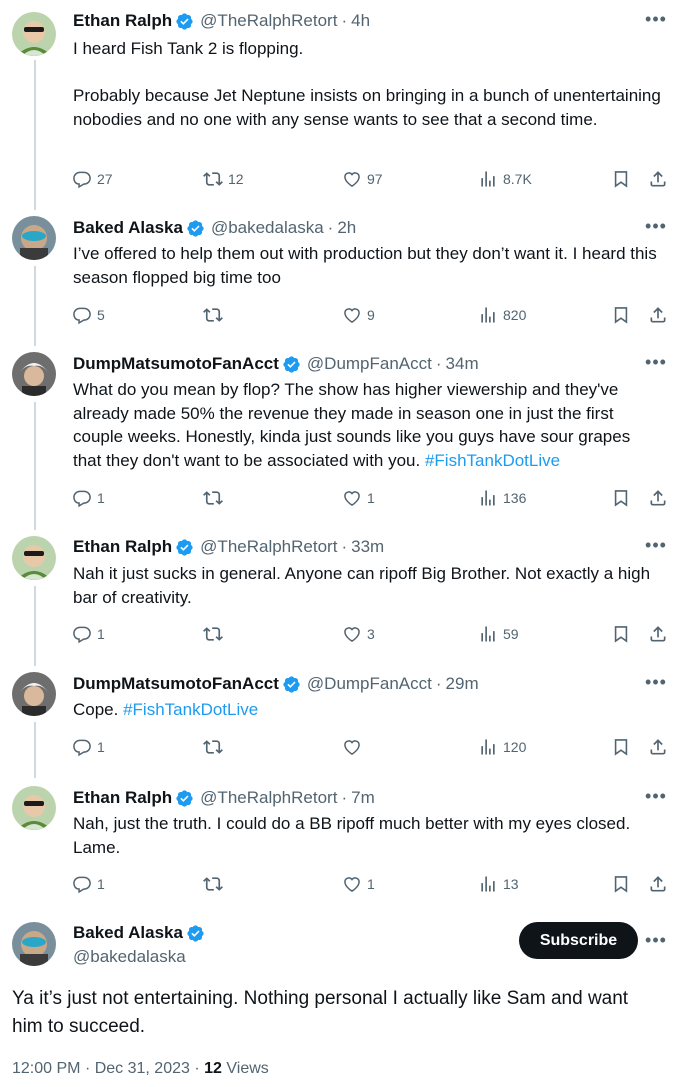  I want to click on tweet-text-content: Cope., so click(98, 709).